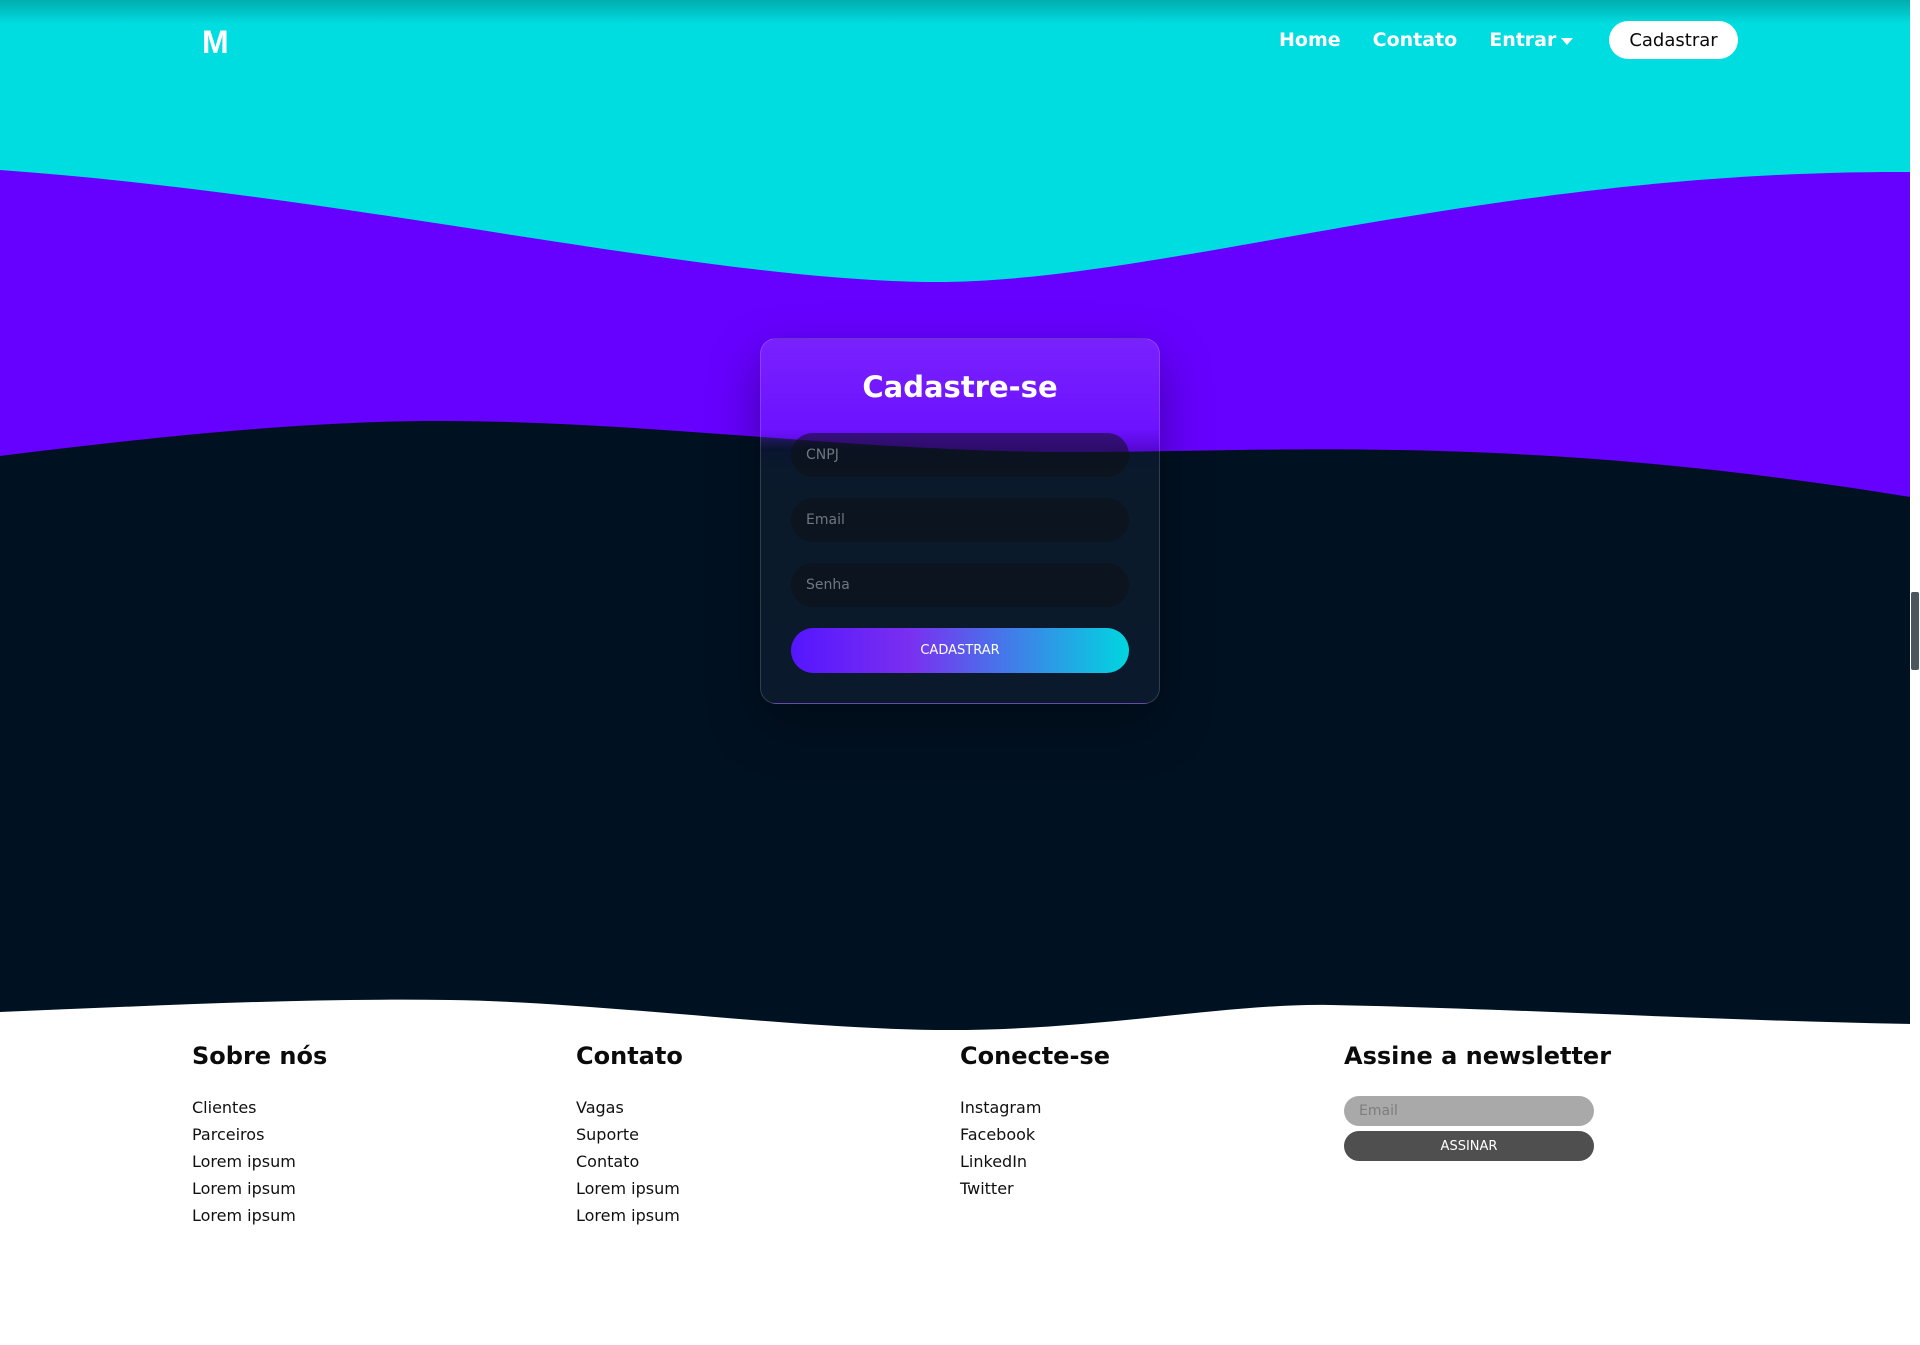 The image size is (1920, 1345). I want to click on footer-link-linkedin: LinkedIn, so click(1035, 1161).